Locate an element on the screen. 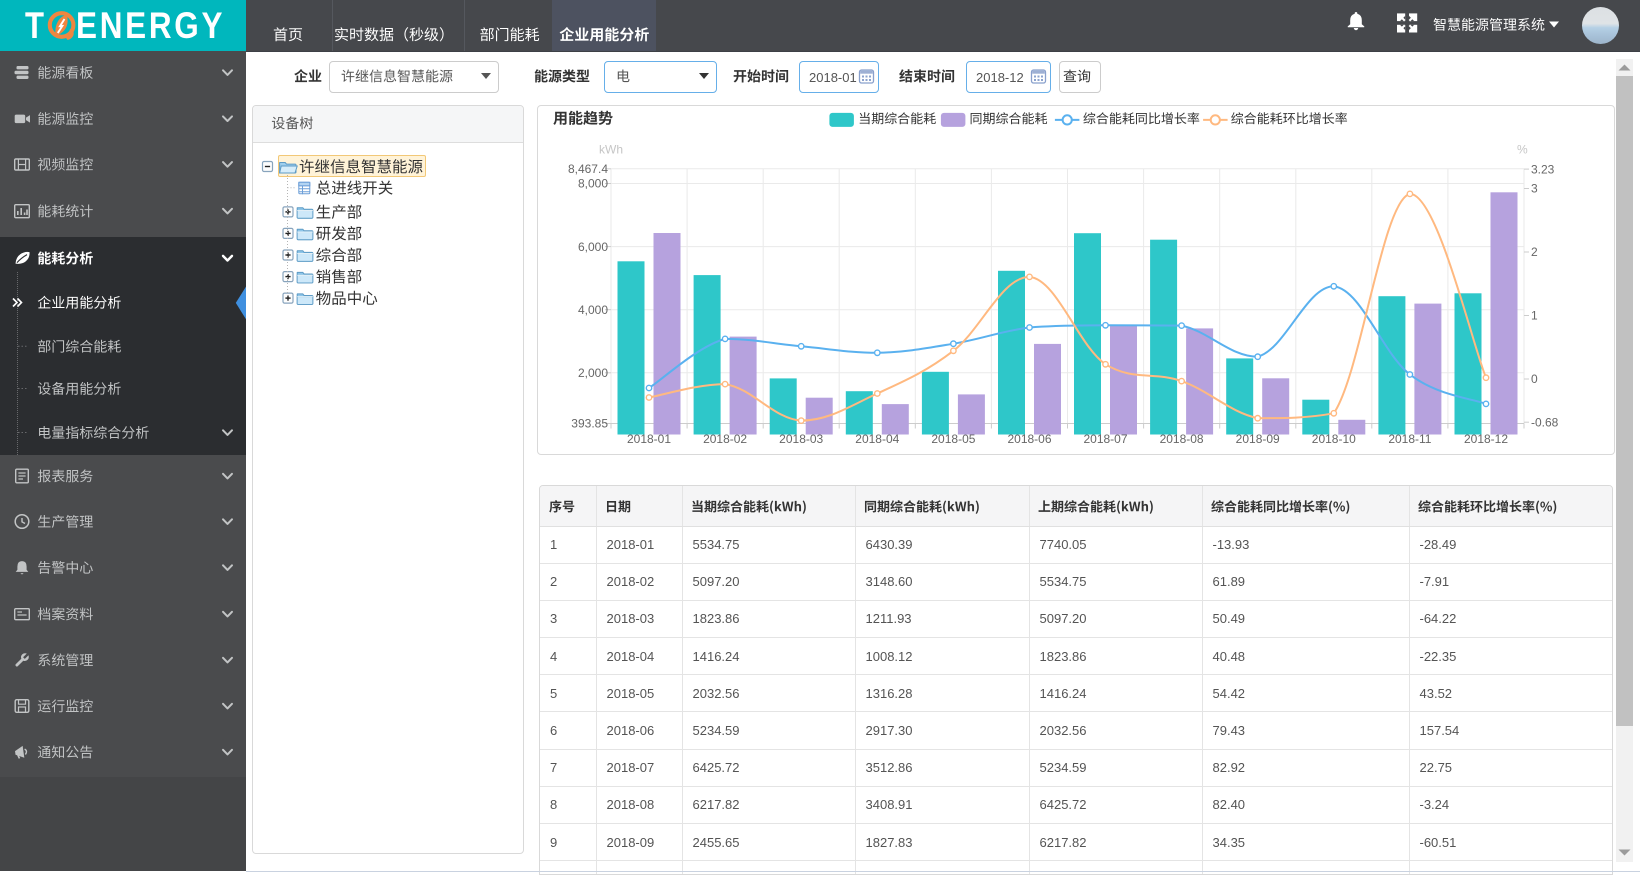  svg-text: 2018-10 is located at coordinates (1334, 439).